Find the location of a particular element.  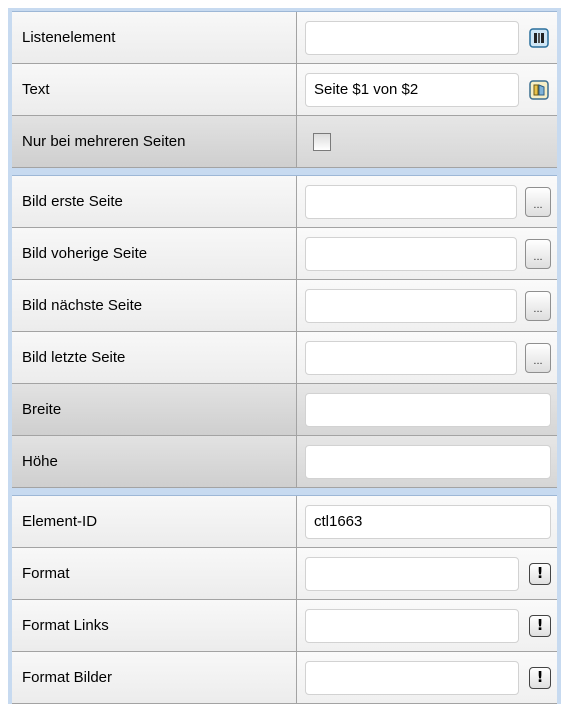

format-links-style-button: ! is located at coordinates (540, 625).